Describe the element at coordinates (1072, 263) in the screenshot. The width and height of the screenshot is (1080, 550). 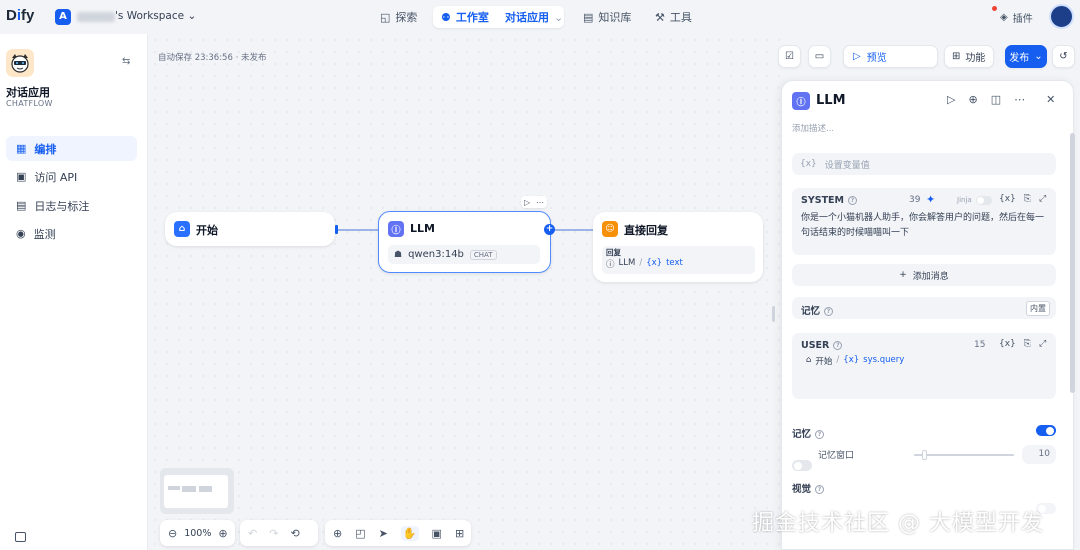
I see `panel-scrollbar` at that location.